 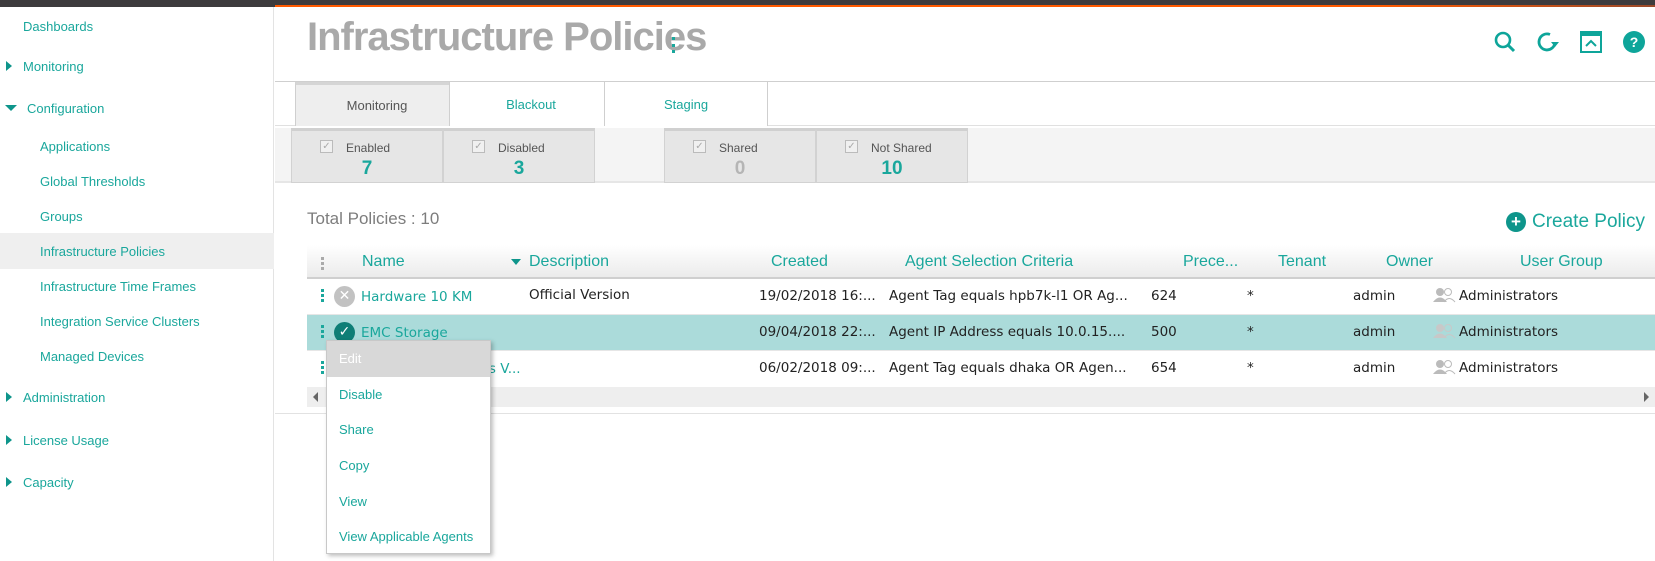 I want to click on sidebar-item-managed-devices: Managed Devices, so click(x=137, y=356).